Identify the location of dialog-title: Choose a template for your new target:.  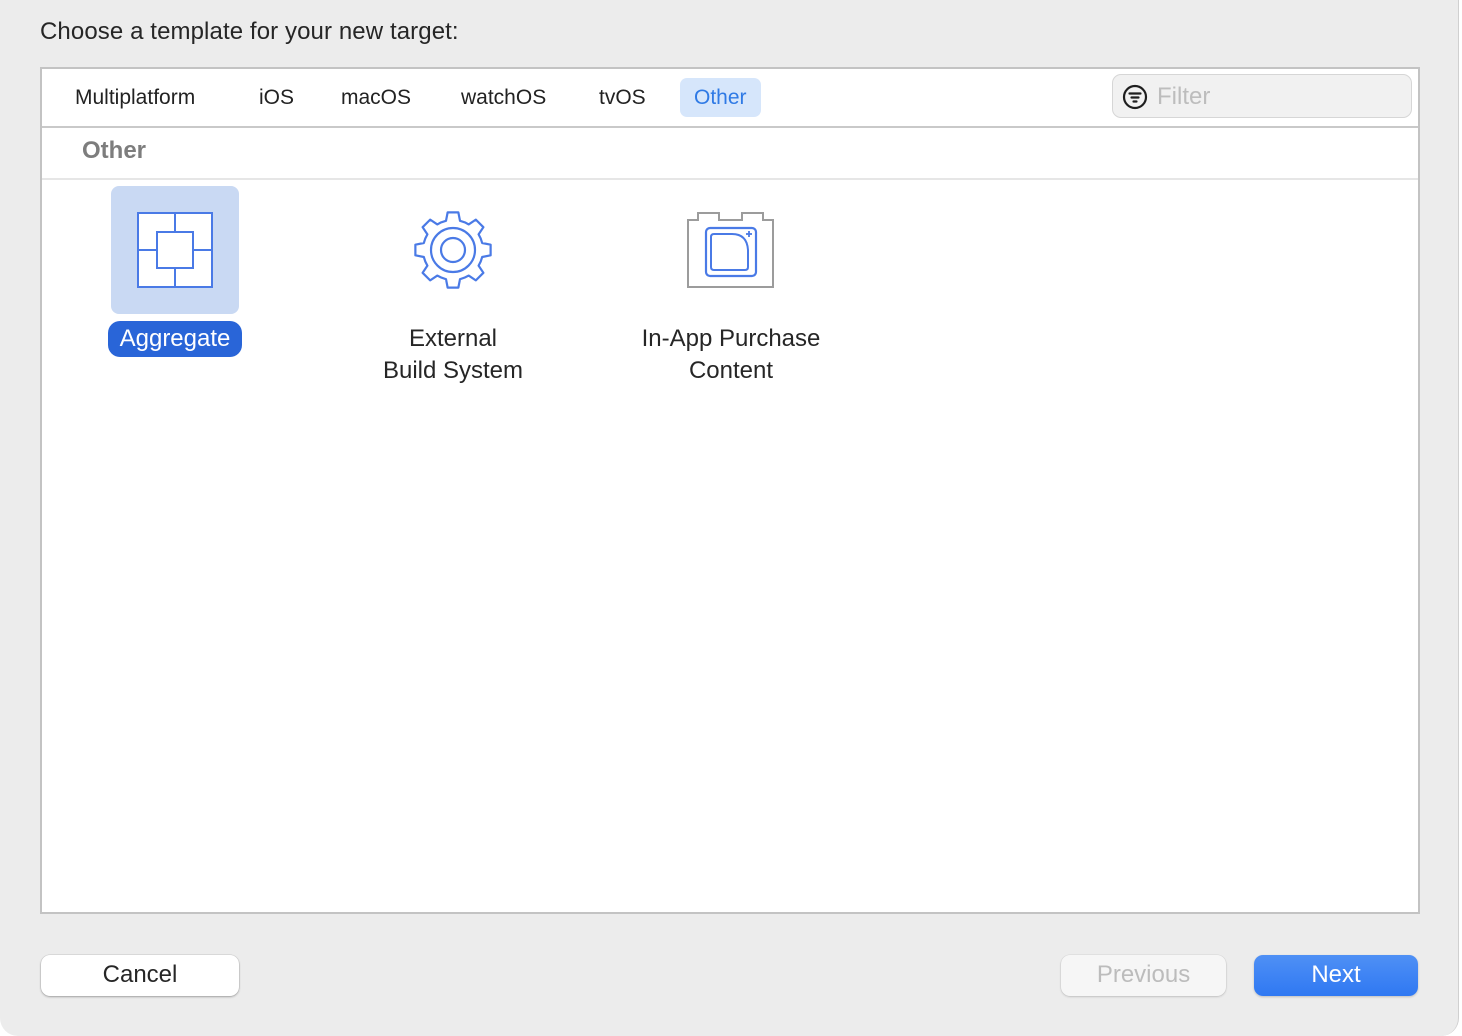
(249, 31).